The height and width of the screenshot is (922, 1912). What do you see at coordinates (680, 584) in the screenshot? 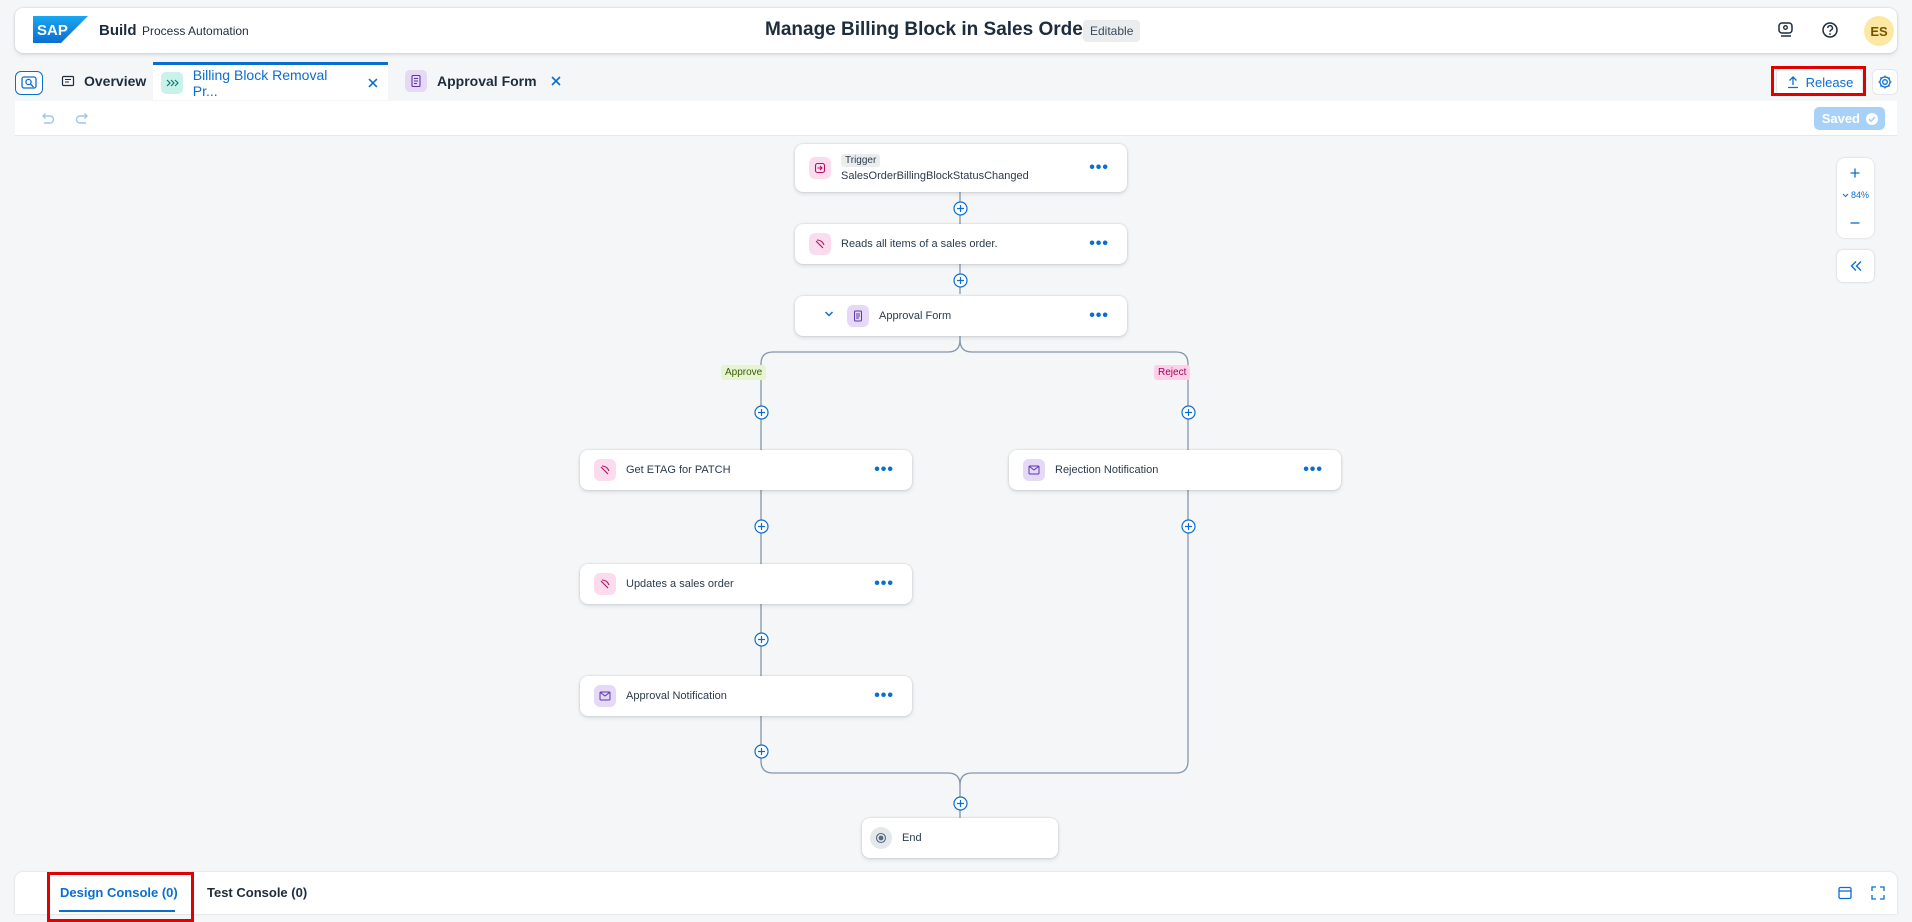
I see `node-label: Updates a sales order` at bounding box center [680, 584].